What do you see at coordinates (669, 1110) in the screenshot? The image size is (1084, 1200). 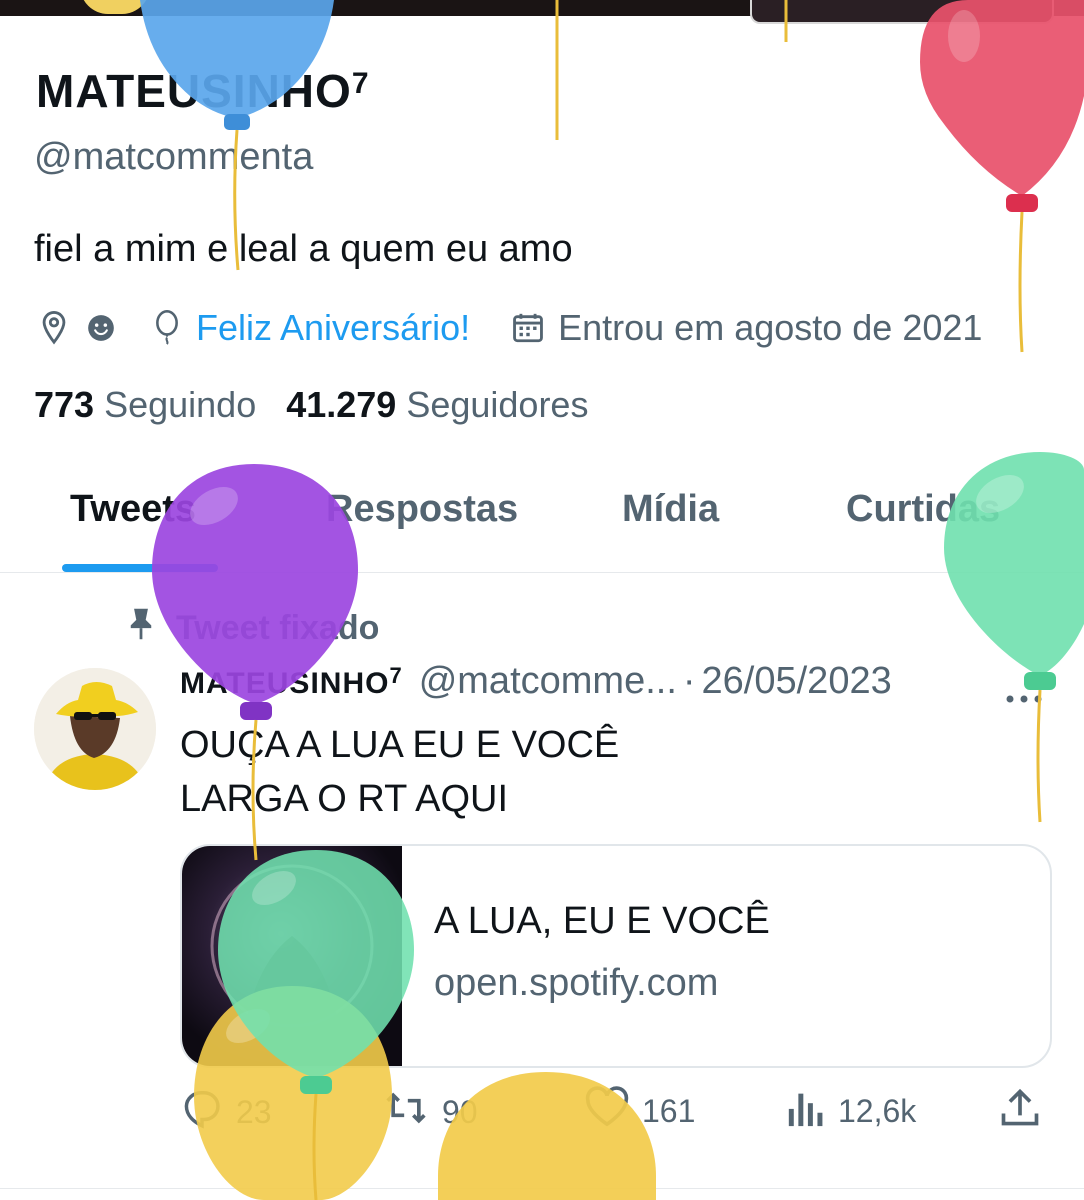 I see `like-count: 161` at bounding box center [669, 1110].